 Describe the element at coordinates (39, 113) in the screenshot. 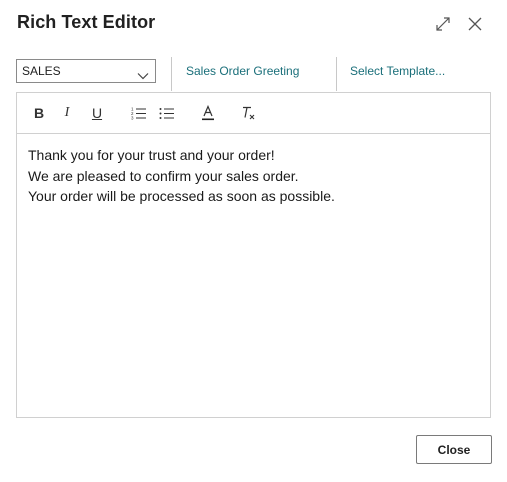

I see `bold-button: B` at that location.